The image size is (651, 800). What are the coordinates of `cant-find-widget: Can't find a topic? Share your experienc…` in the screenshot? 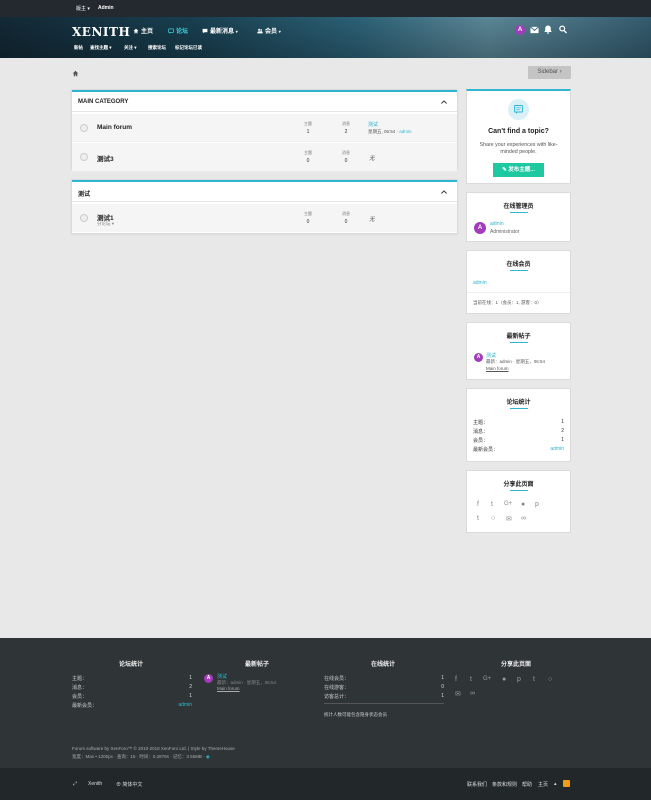 It's located at (518, 136).